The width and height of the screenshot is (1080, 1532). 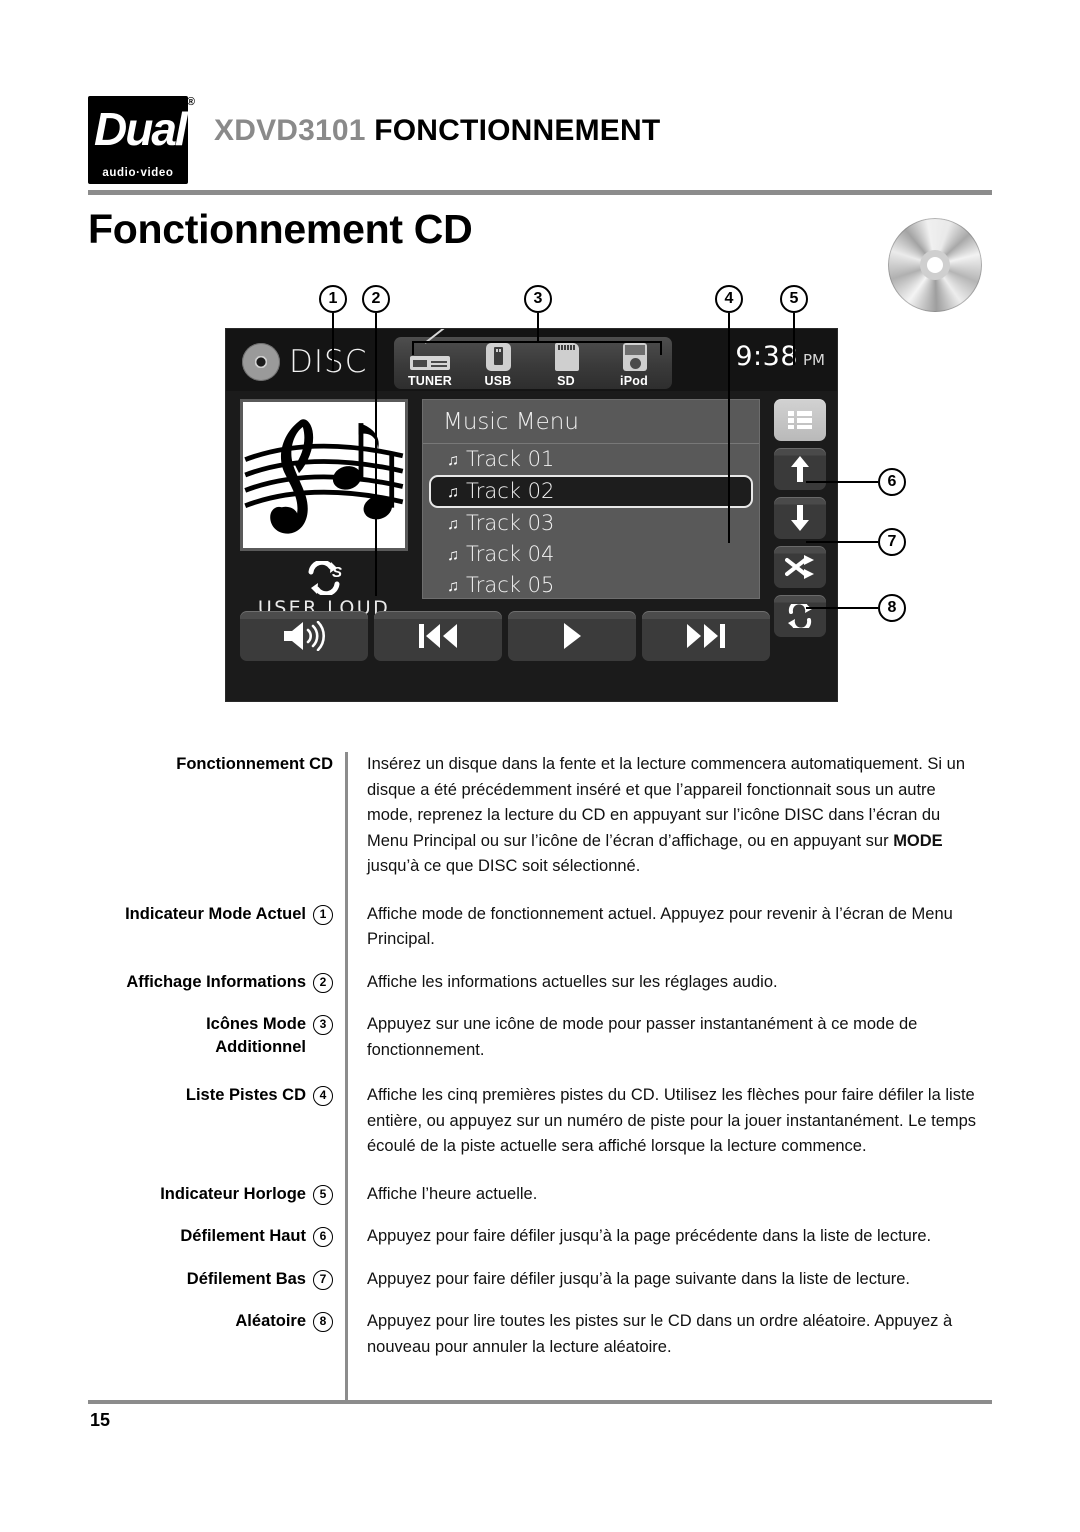 I want to click on definition-bold: MODE, so click(x=918, y=840).